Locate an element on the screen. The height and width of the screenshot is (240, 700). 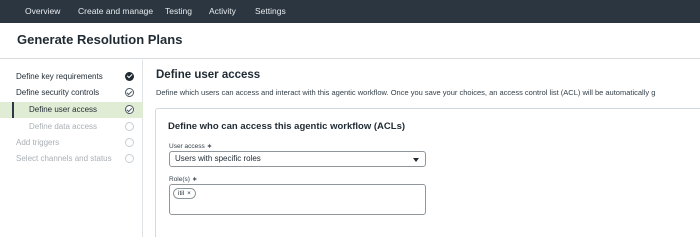
step-add-triggers: Add triggers is located at coordinates (71, 143).